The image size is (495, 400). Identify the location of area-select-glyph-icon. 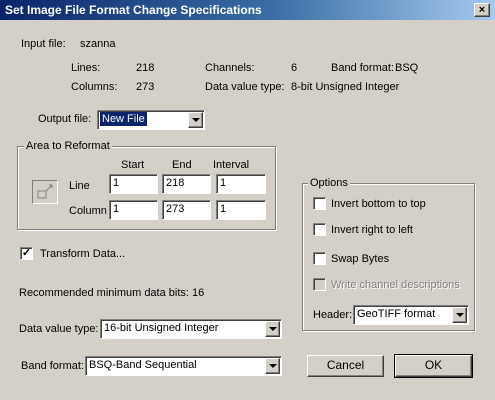
(45, 191).